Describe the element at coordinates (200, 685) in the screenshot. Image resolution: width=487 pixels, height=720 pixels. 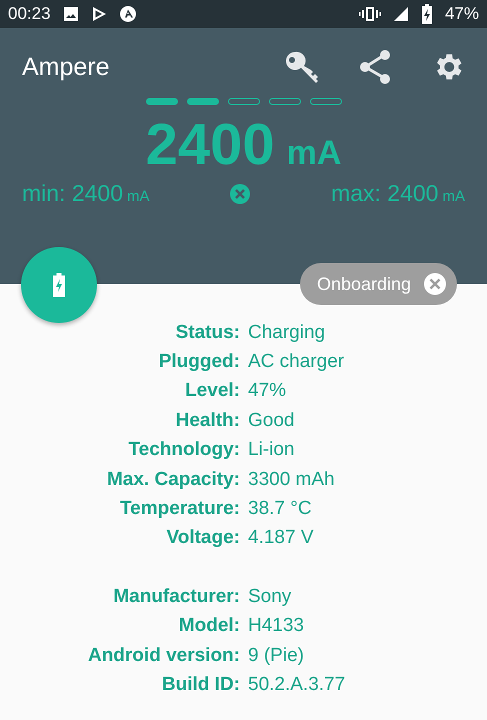
I see `info-label: Build ID:` at that location.